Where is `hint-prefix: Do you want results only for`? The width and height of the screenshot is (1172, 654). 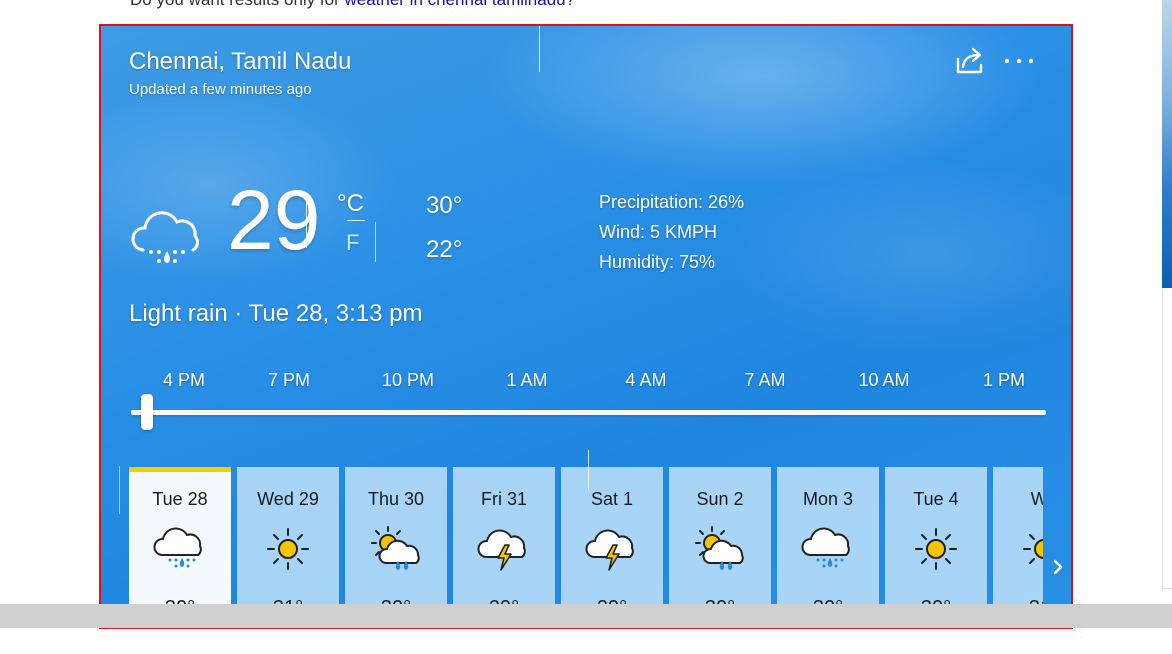 hint-prefix: Do you want results only for is located at coordinates (237, 4).